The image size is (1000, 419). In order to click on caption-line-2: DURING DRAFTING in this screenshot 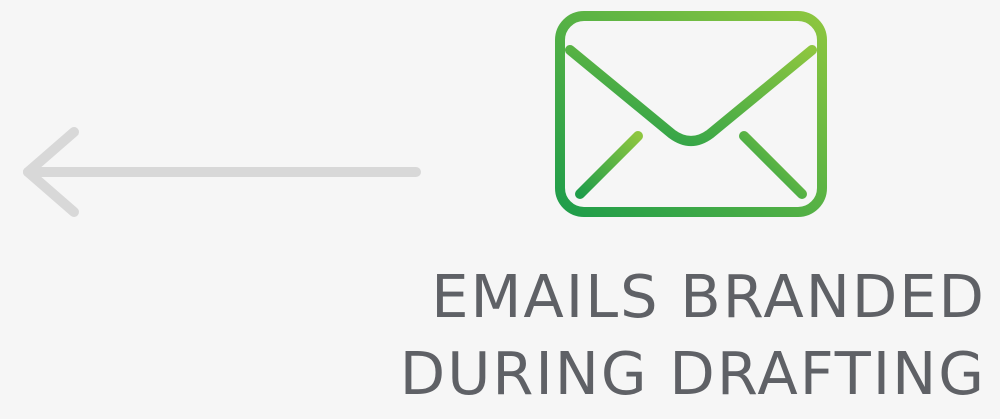, I will do `click(692, 373)`.